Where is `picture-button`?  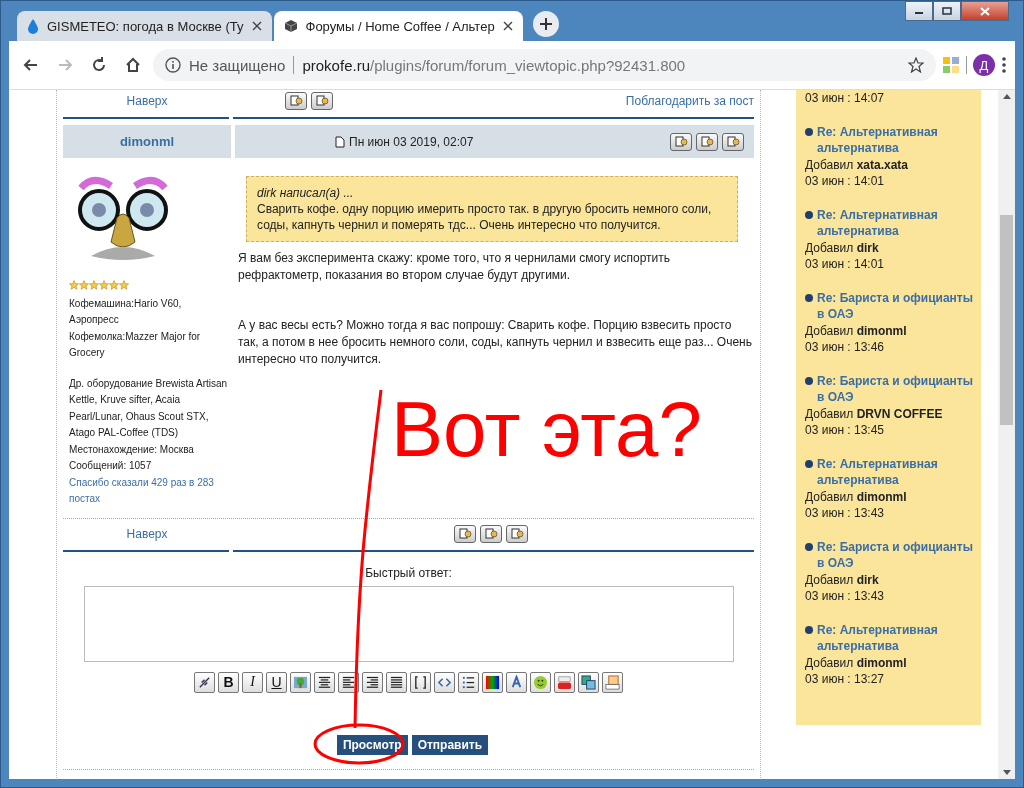 picture-button is located at coordinates (588, 682).